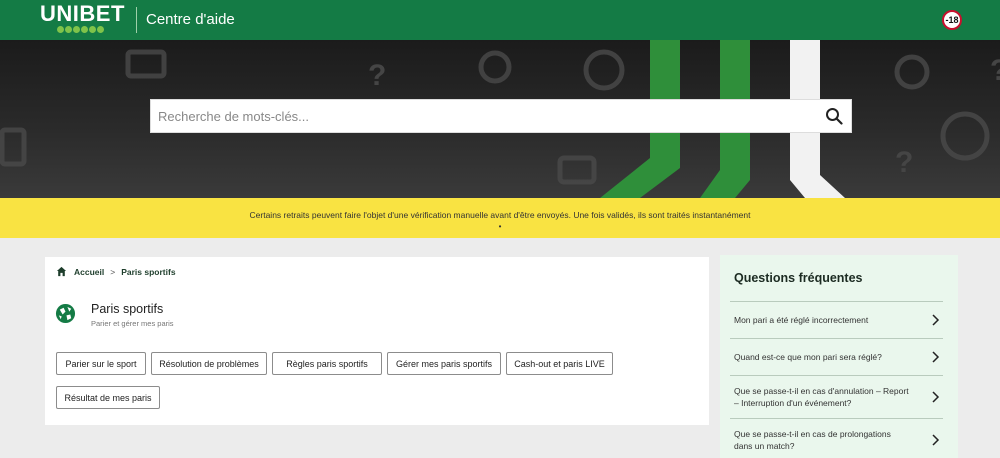 The height and width of the screenshot is (458, 1000). Describe the element at coordinates (108, 397) in the screenshot. I see `topic-button: Résultat de mes paris` at that location.